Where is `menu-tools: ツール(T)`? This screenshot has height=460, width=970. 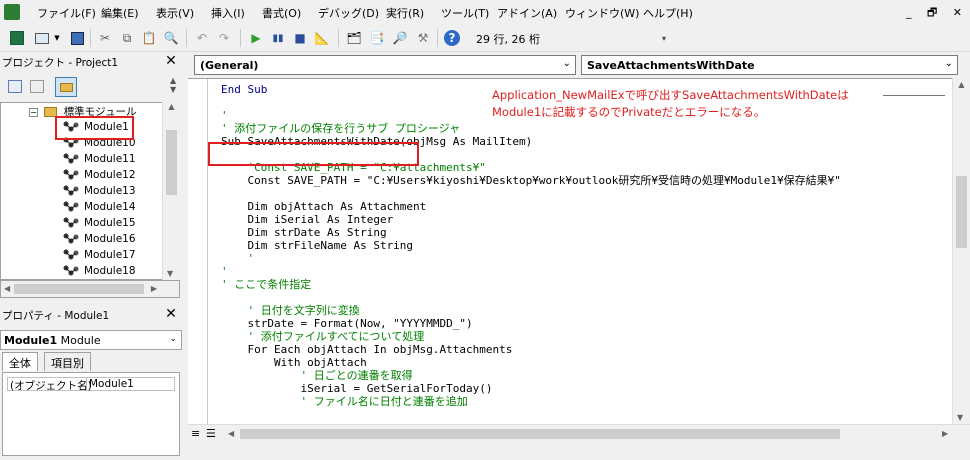
menu-tools: ツール(T) is located at coordinates (465, 13).